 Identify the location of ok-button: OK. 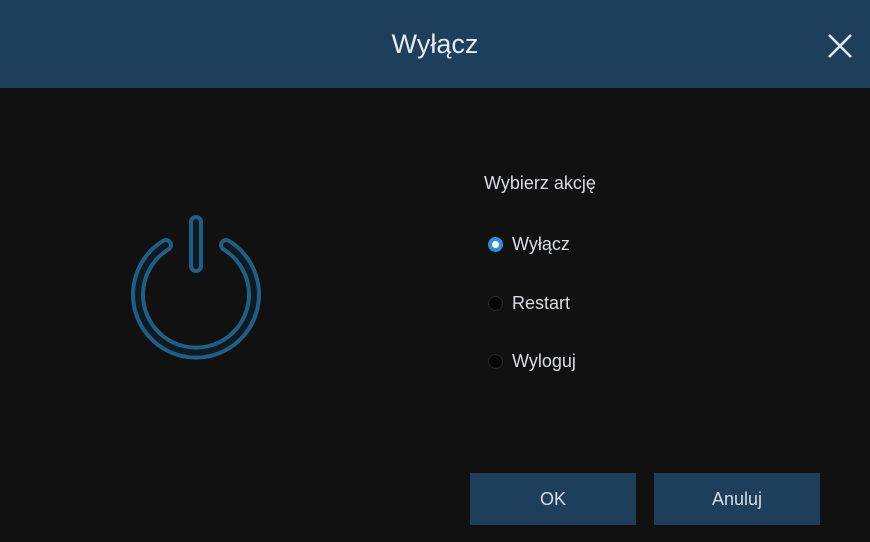
(553, 499).